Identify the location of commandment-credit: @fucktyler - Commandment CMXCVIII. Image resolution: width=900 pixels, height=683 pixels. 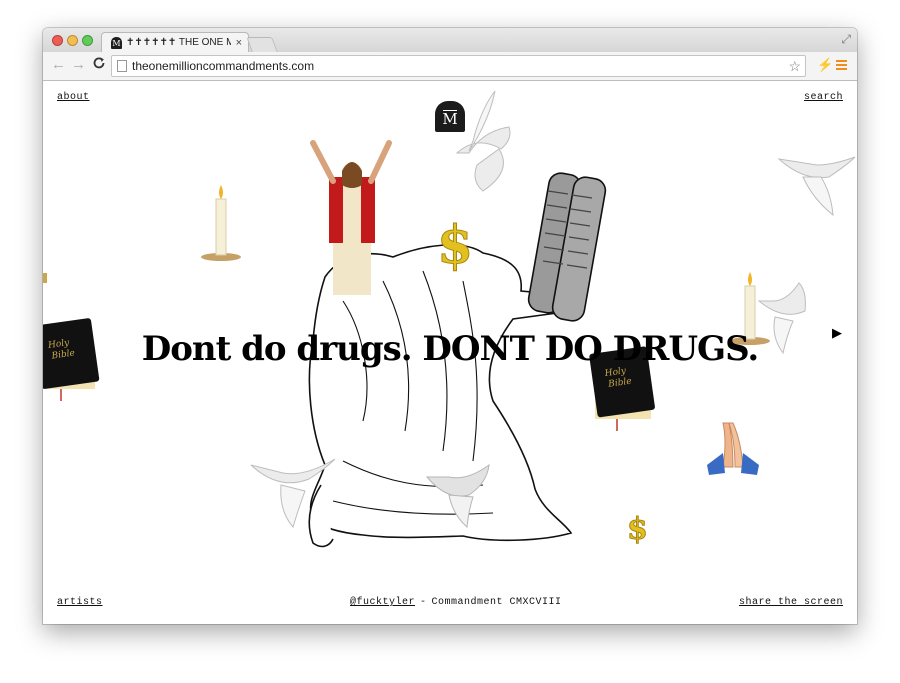
(456, 602).